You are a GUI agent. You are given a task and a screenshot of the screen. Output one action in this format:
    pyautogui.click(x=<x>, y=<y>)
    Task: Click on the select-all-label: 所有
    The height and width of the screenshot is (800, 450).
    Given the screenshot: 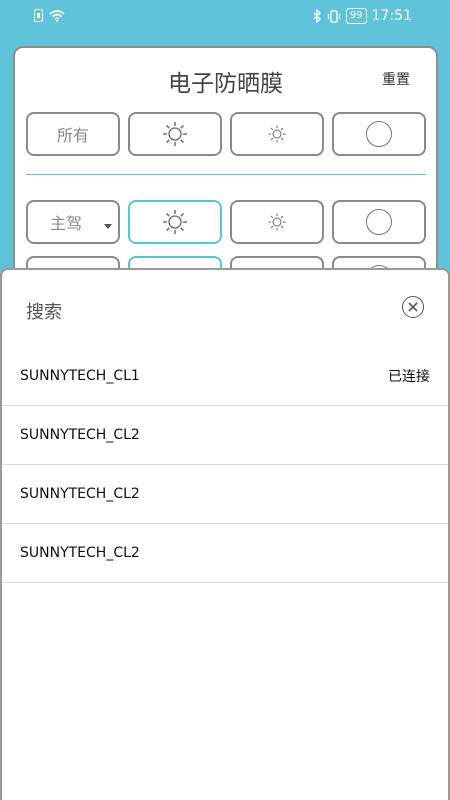 What is the action you would take?
    pyautogui.click(x=72, y=135)
    